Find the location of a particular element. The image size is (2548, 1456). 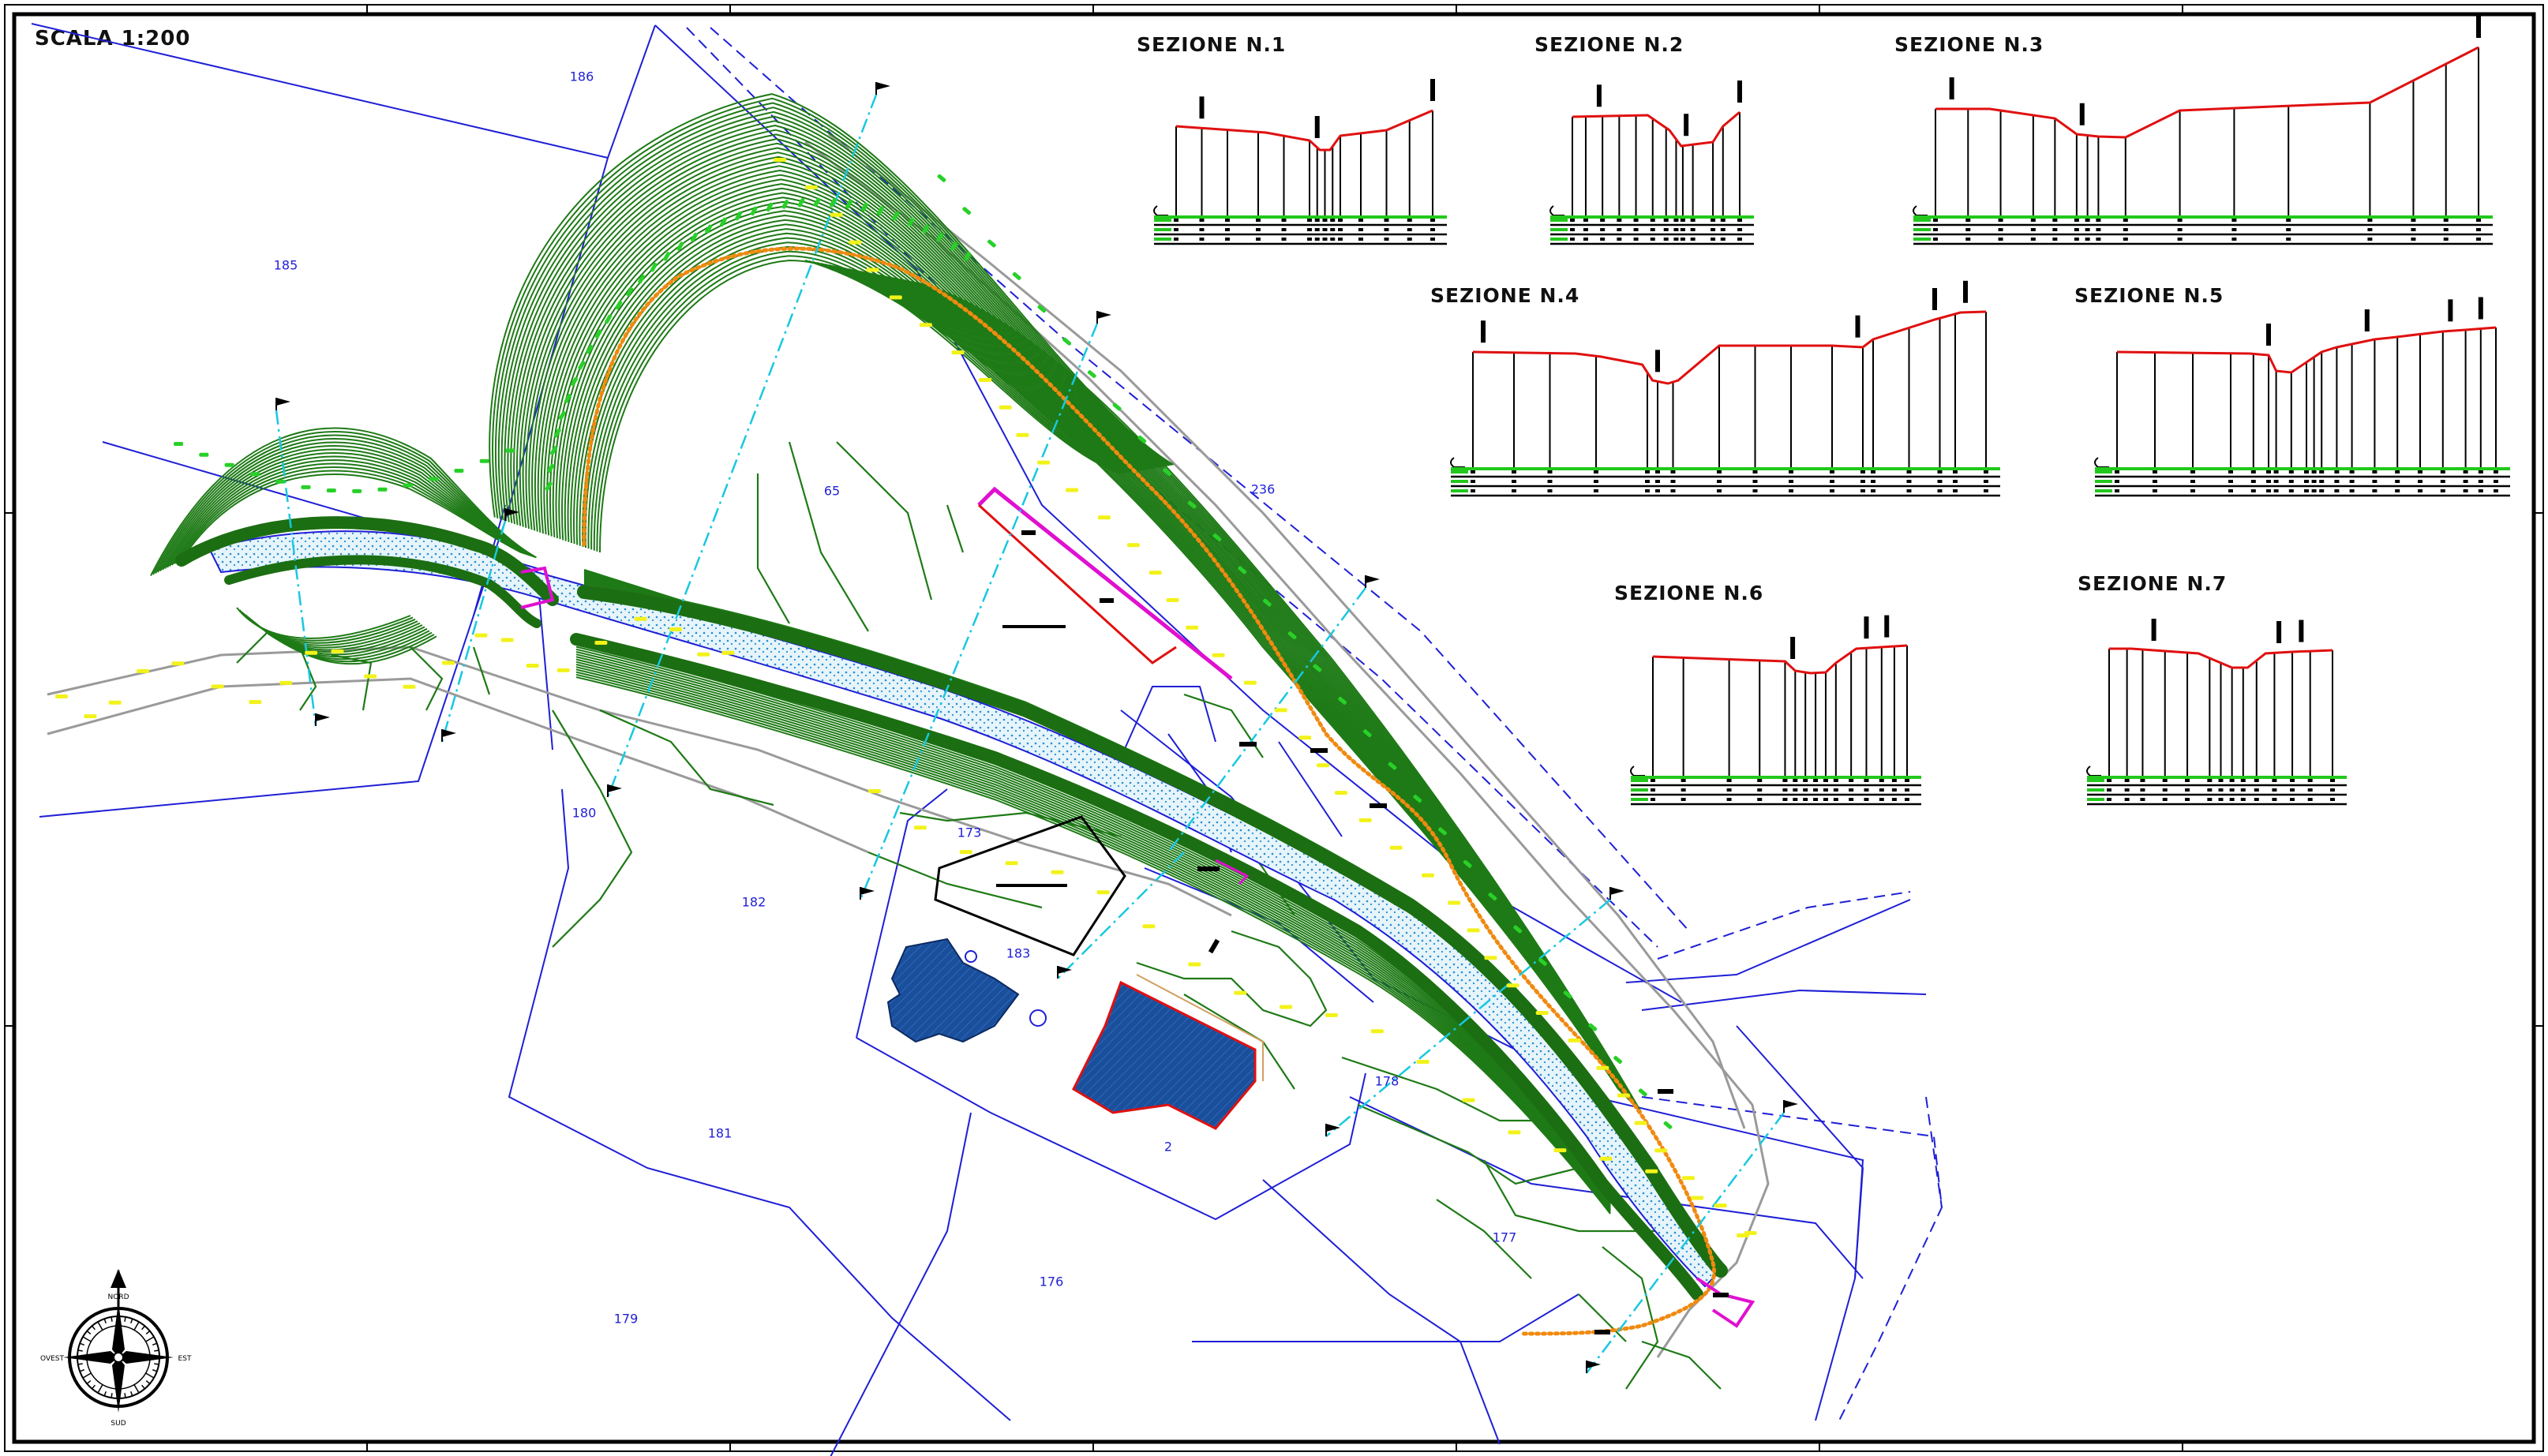

parcel-label-180: 180 is located at coordinates (584, 813).